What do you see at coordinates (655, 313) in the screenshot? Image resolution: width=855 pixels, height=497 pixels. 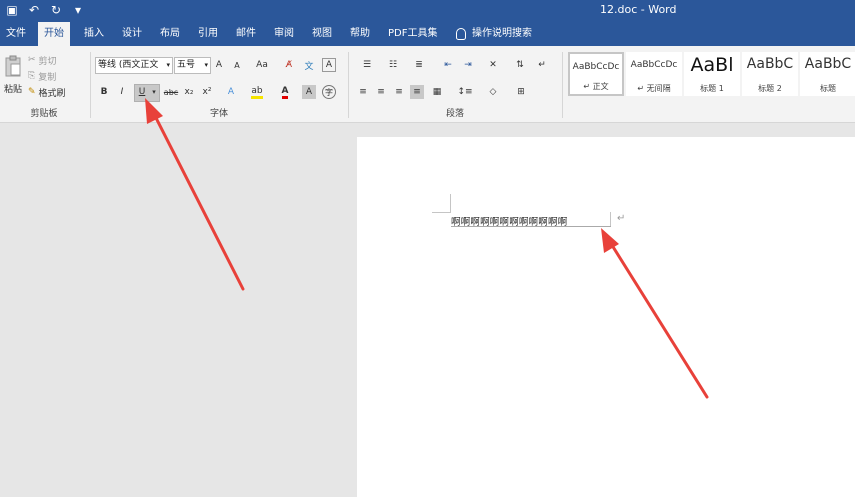 I see `arrow-to-text` at bounding box center [655, 313].